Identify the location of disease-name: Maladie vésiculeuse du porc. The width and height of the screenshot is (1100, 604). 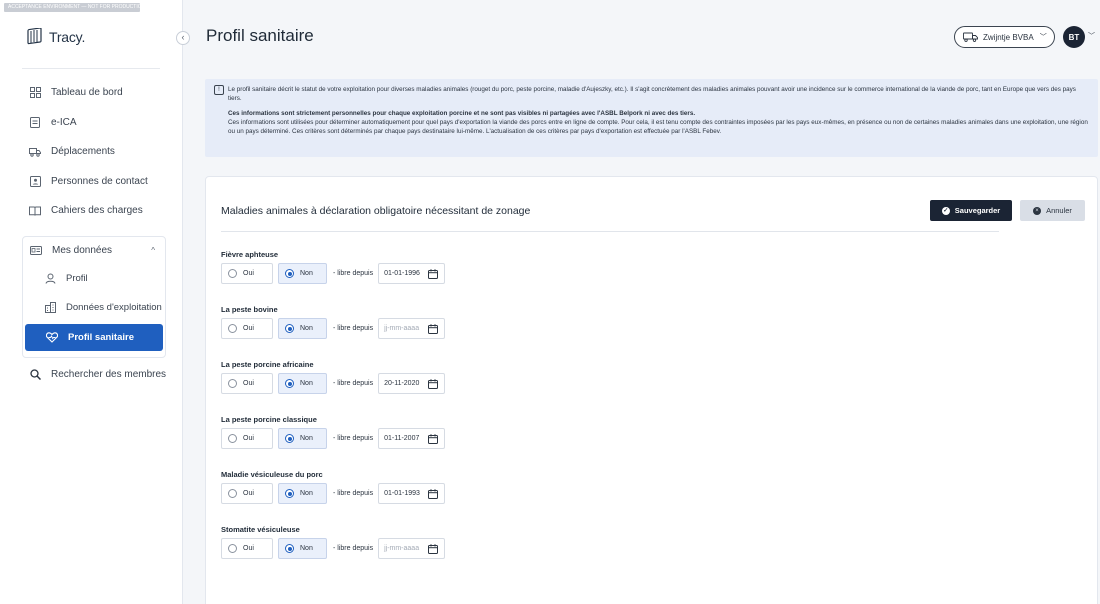
(272, 474).